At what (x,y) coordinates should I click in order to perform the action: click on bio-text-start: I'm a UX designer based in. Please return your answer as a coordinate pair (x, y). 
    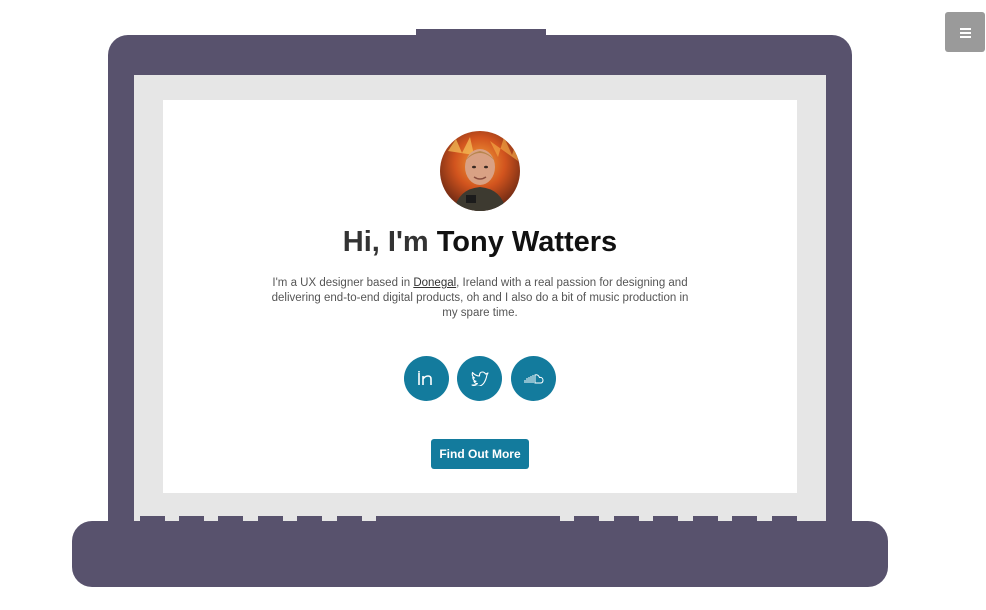
    Looking at the image, I should click on (343, 283).